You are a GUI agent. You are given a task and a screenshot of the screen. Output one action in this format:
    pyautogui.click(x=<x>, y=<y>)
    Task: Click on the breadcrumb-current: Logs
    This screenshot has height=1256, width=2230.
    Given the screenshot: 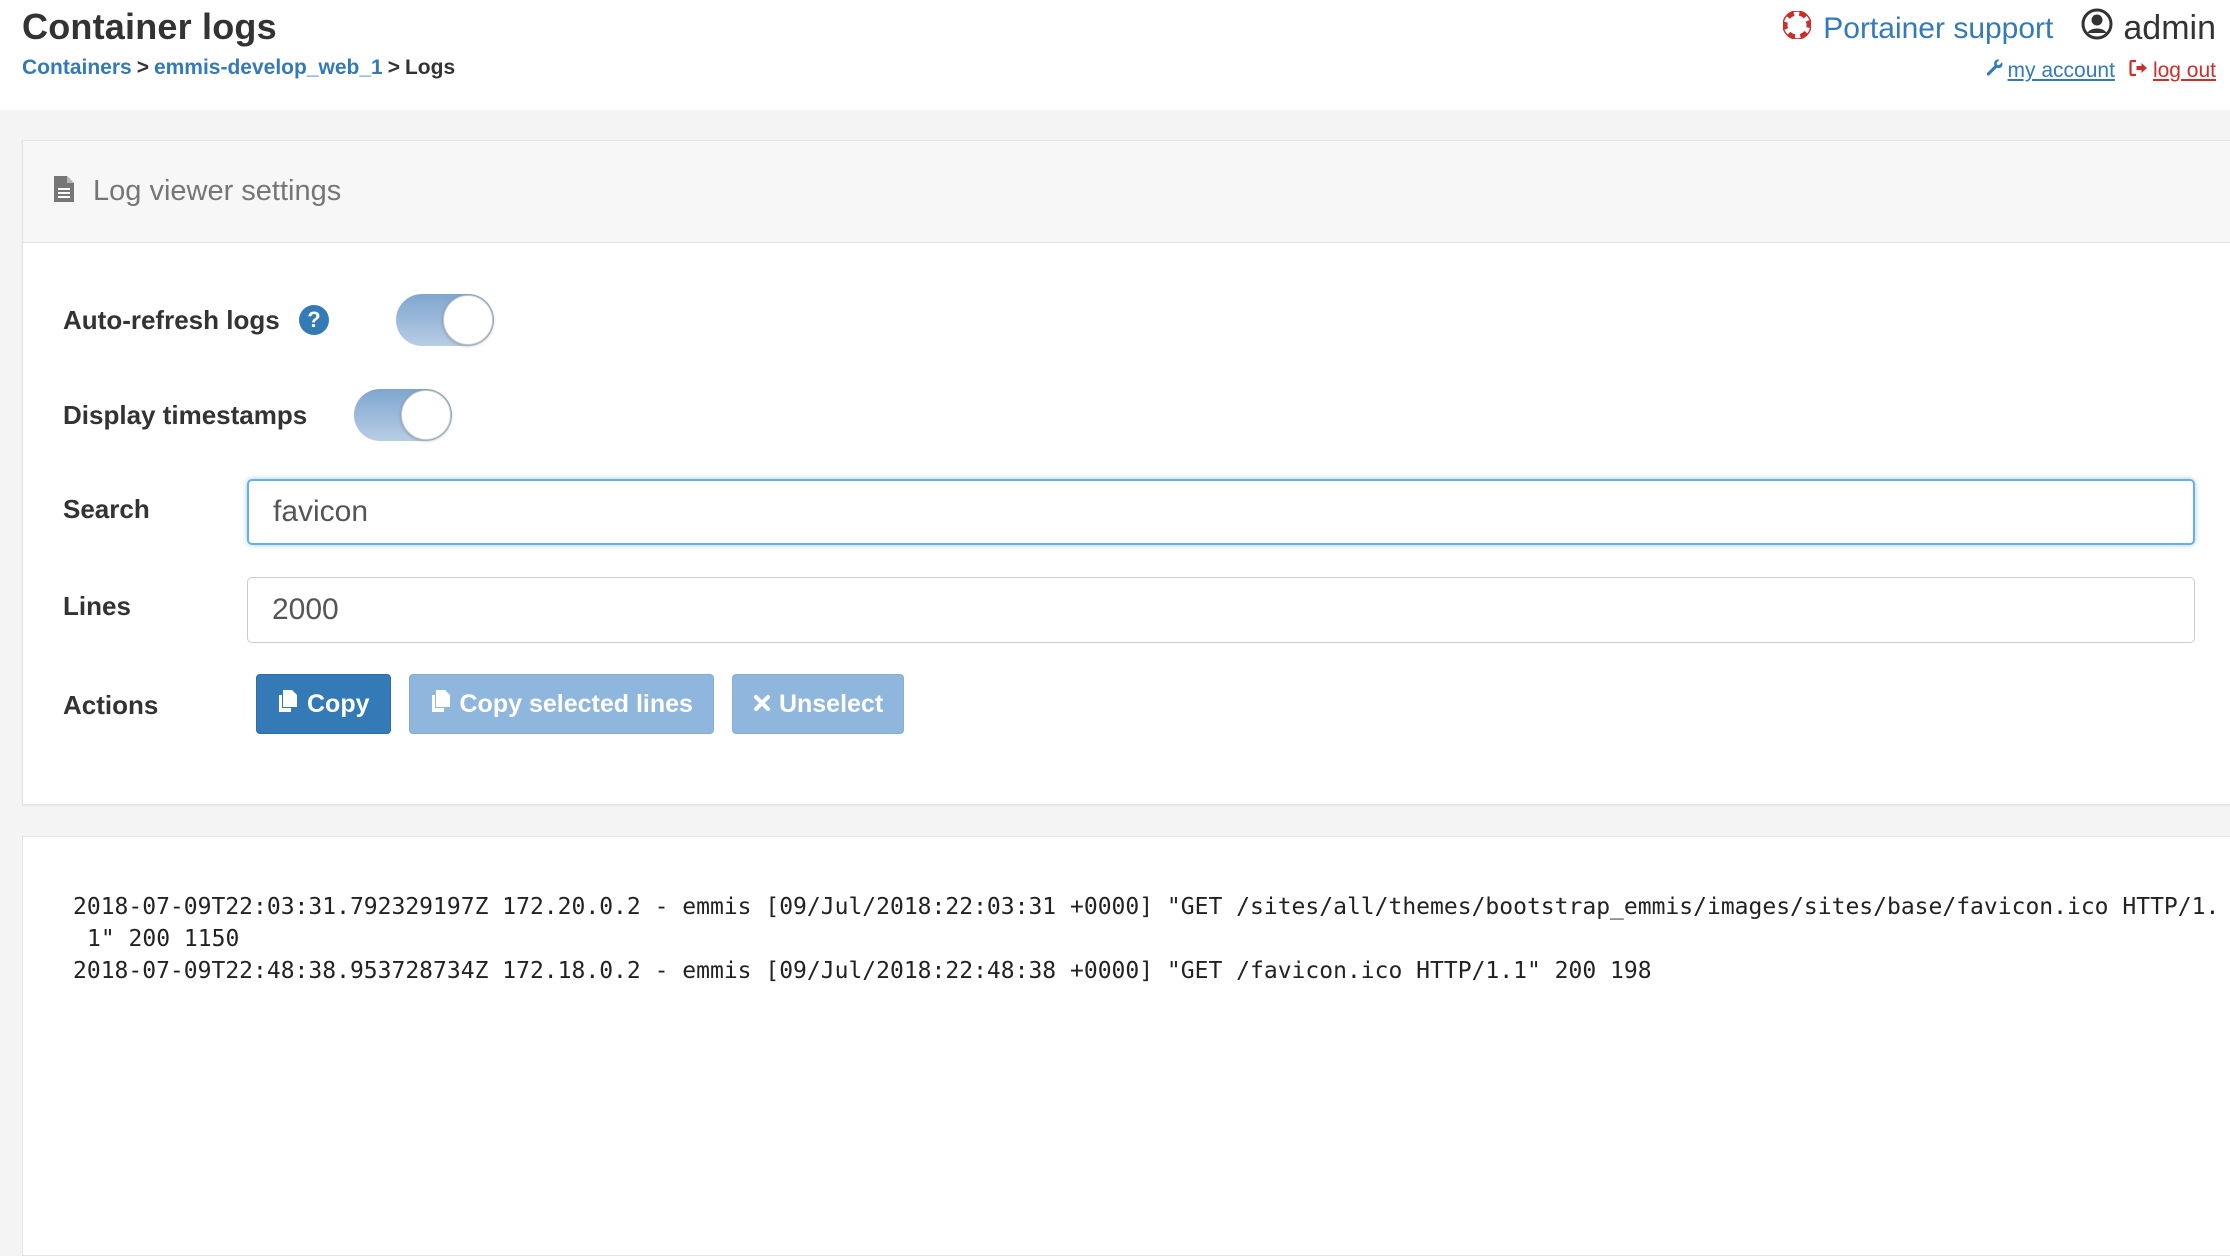 What is the action you would take?
    pyautogui.click(x=430, y=67)
    